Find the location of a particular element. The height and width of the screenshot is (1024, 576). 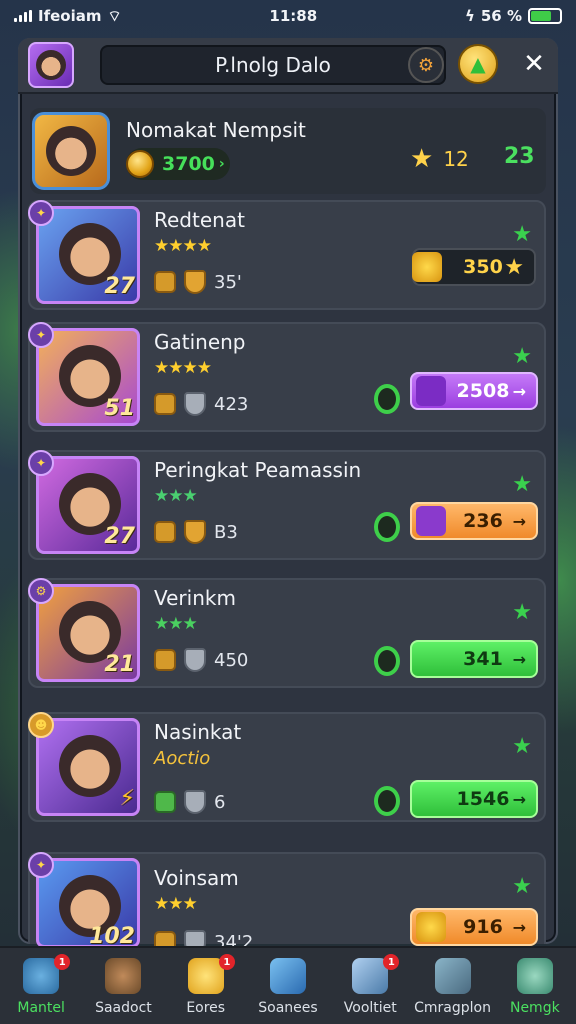

hero-name: Verinkm is located at coordinates (195, 598).